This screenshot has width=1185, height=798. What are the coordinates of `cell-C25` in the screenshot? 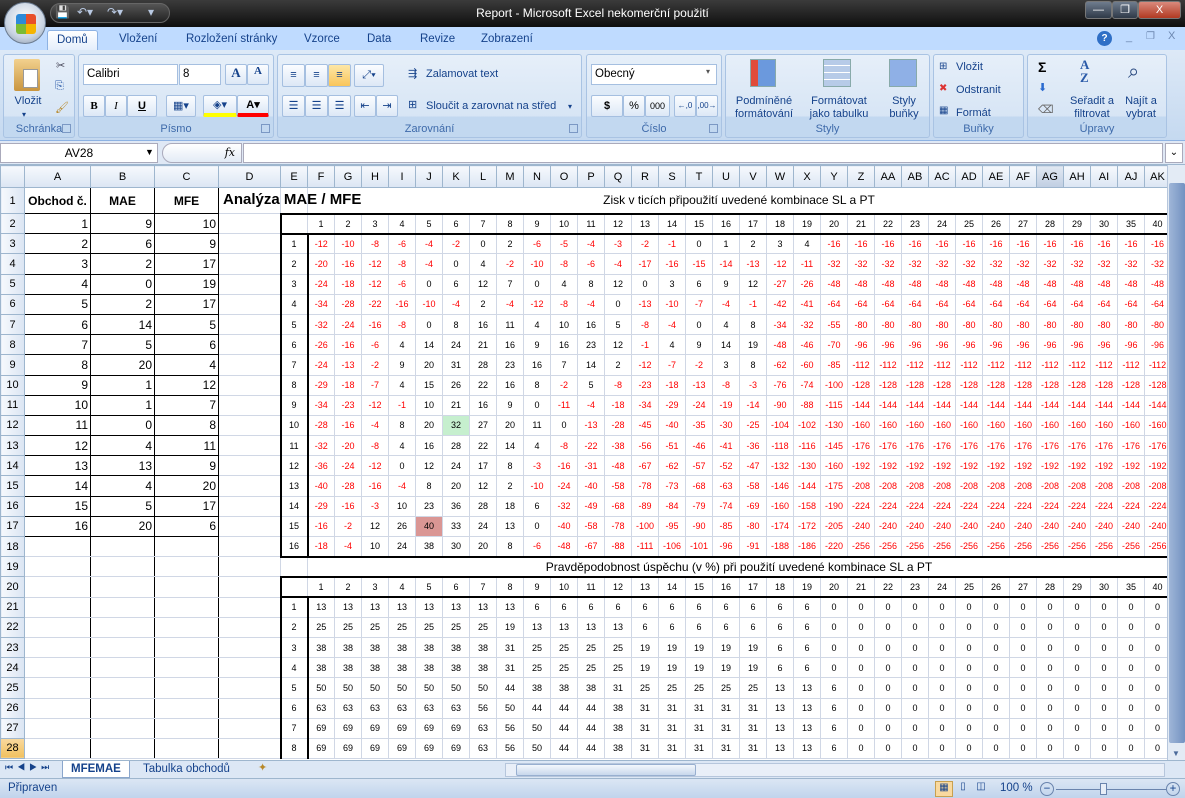 It's located at (186, 688).